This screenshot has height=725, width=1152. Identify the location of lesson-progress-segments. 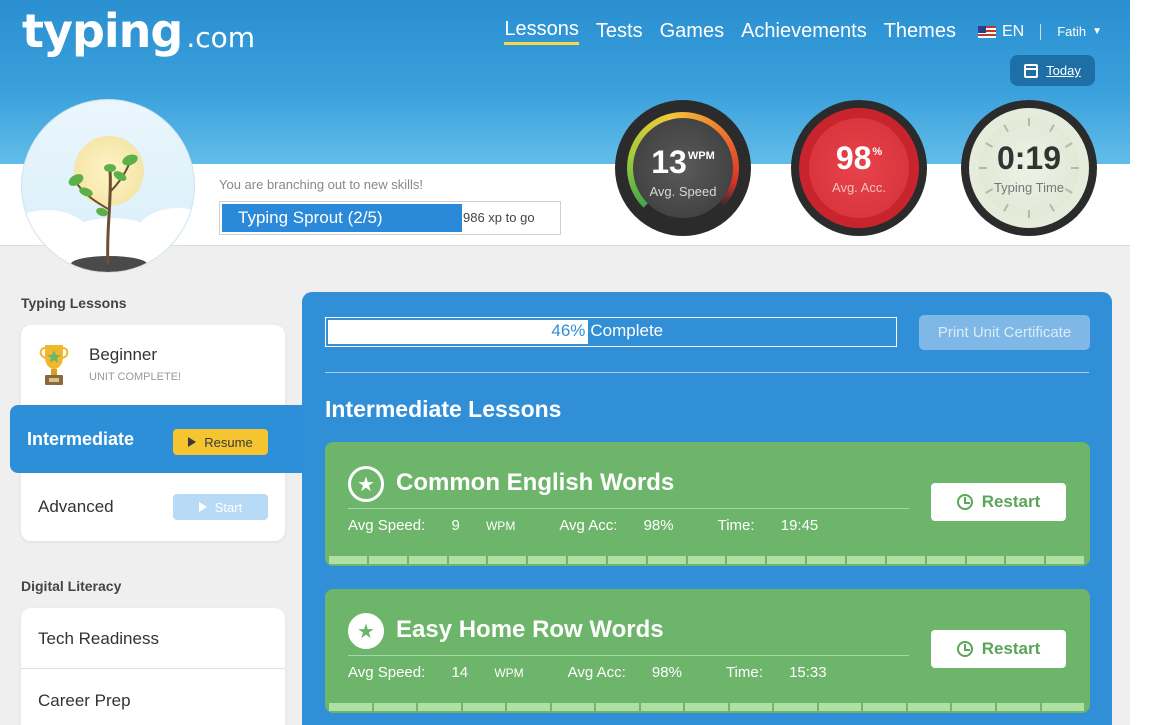
(707, 560).